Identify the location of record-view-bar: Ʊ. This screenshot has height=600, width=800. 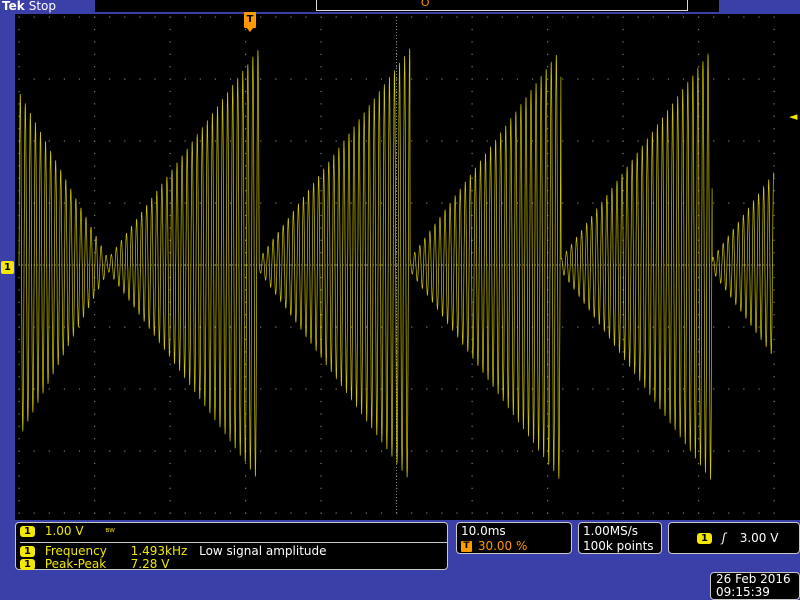
(407, 6).